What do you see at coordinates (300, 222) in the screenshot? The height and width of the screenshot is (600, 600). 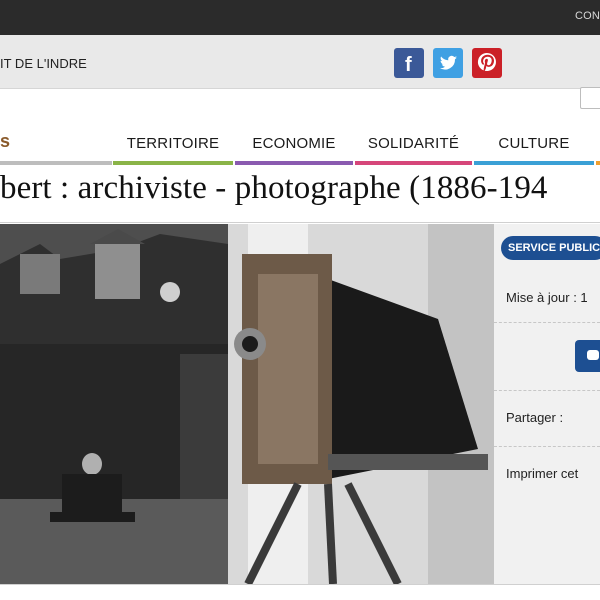 I see `title-divider` at bounding box center [300, 222].